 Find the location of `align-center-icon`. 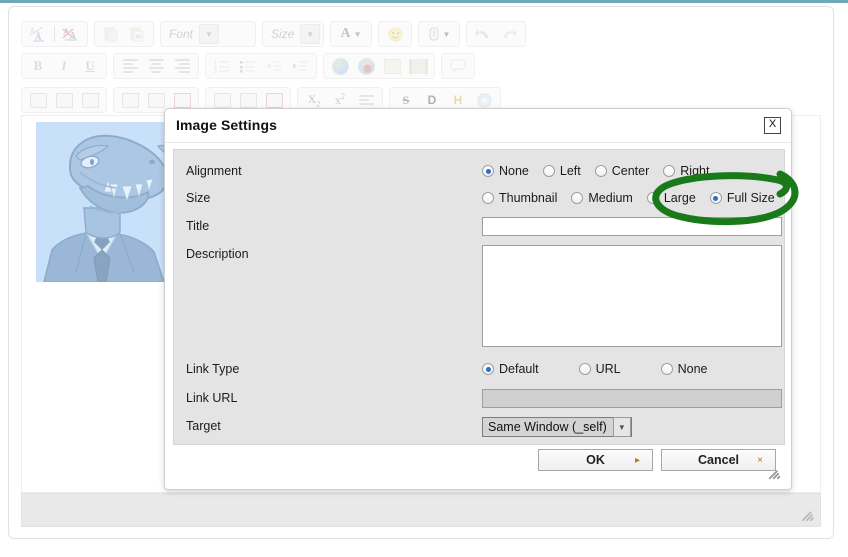

align-center-icon is located at coordinates (156, 66).